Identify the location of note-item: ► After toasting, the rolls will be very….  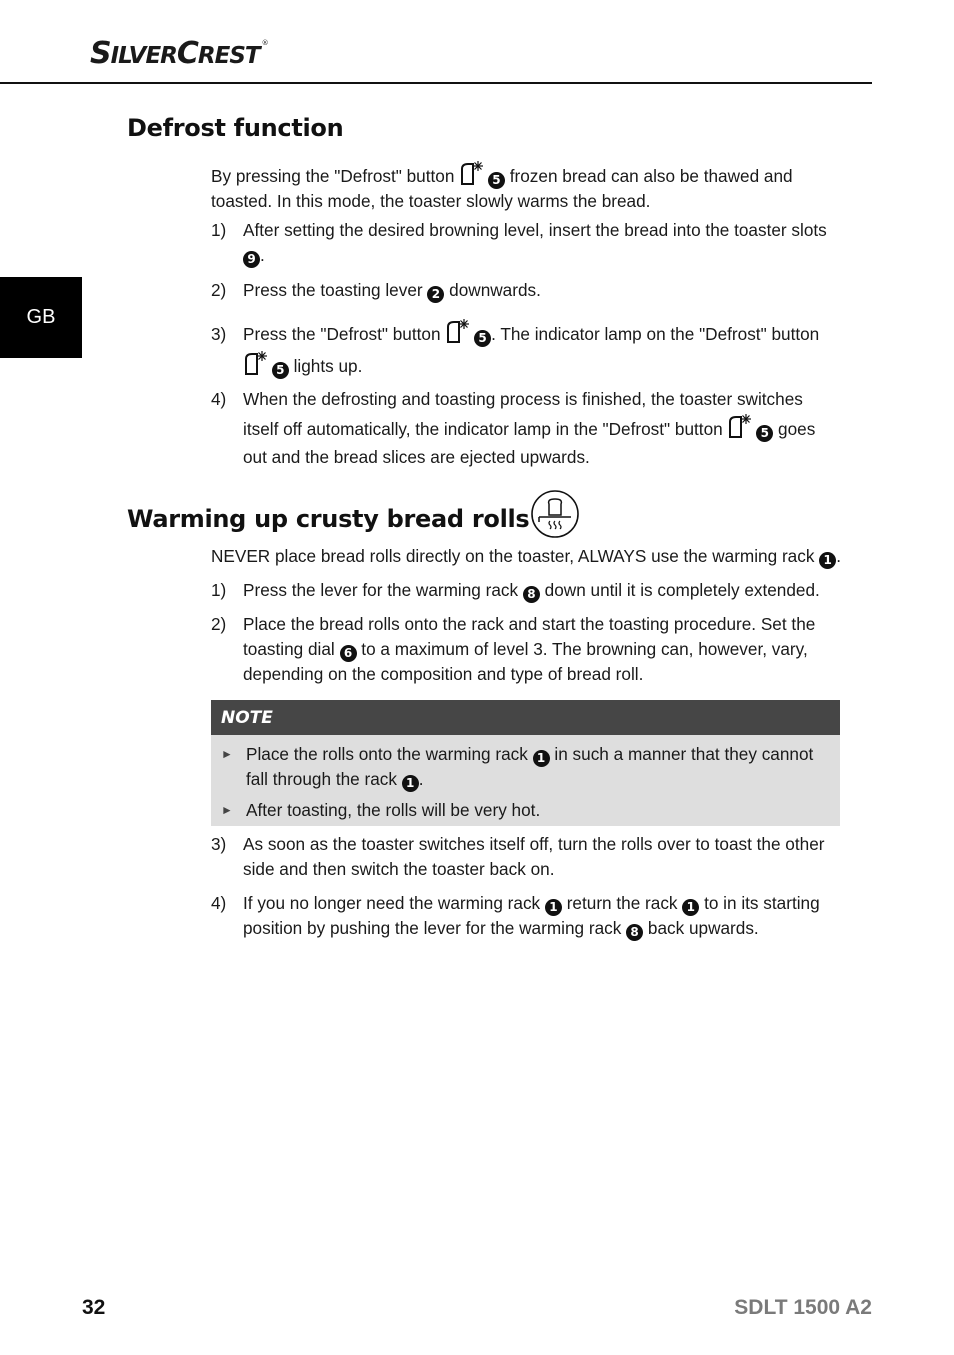
(521, 810).